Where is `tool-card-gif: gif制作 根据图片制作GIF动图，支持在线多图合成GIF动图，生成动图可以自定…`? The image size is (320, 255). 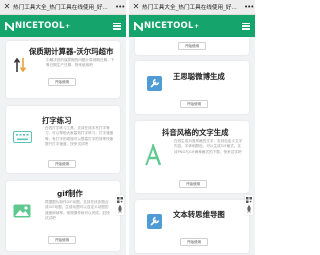
tool-card-gif: gif制作 根据图片制作GIF动图，支持在线多图合成GIF动图，生成动图可以自定… is located at coordinates (63, 216).